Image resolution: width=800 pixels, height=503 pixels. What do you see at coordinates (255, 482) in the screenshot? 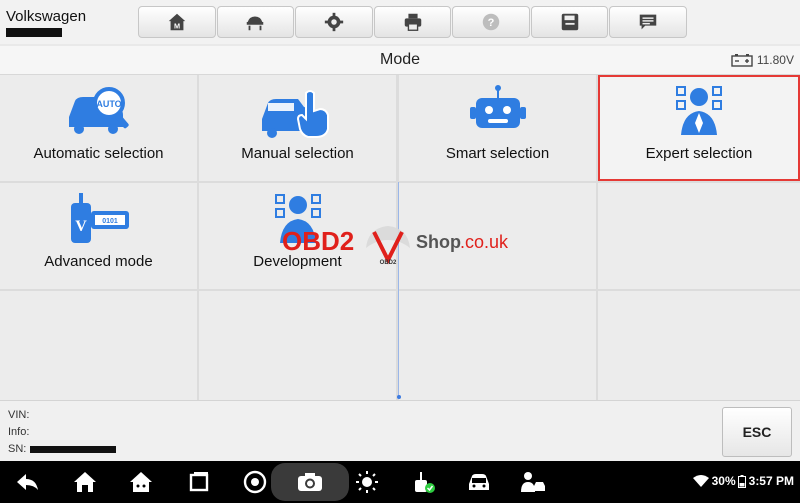
I see `browser-icon` at bounding box center [255, 482].